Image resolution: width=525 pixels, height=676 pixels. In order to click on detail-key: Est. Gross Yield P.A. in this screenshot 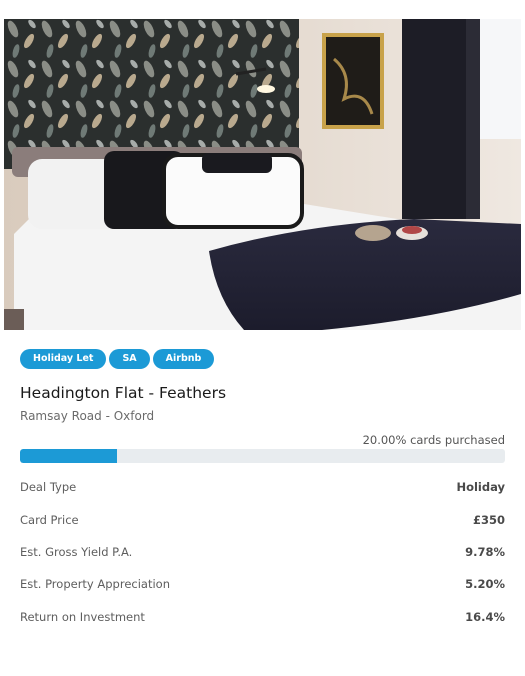, I will do `click(76, 552)`.